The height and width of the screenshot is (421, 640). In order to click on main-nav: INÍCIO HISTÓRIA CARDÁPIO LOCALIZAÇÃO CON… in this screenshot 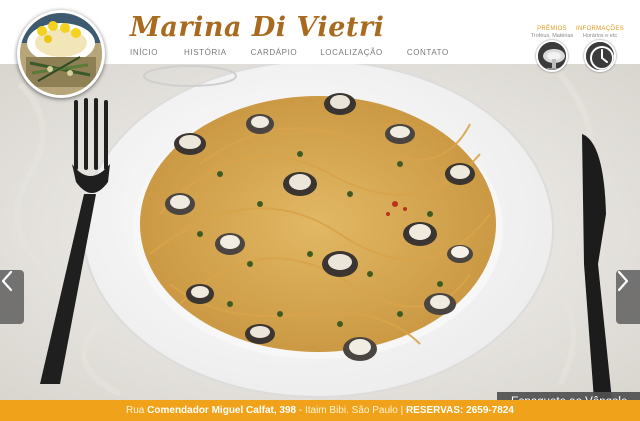, I will do `click(302, 52)`.